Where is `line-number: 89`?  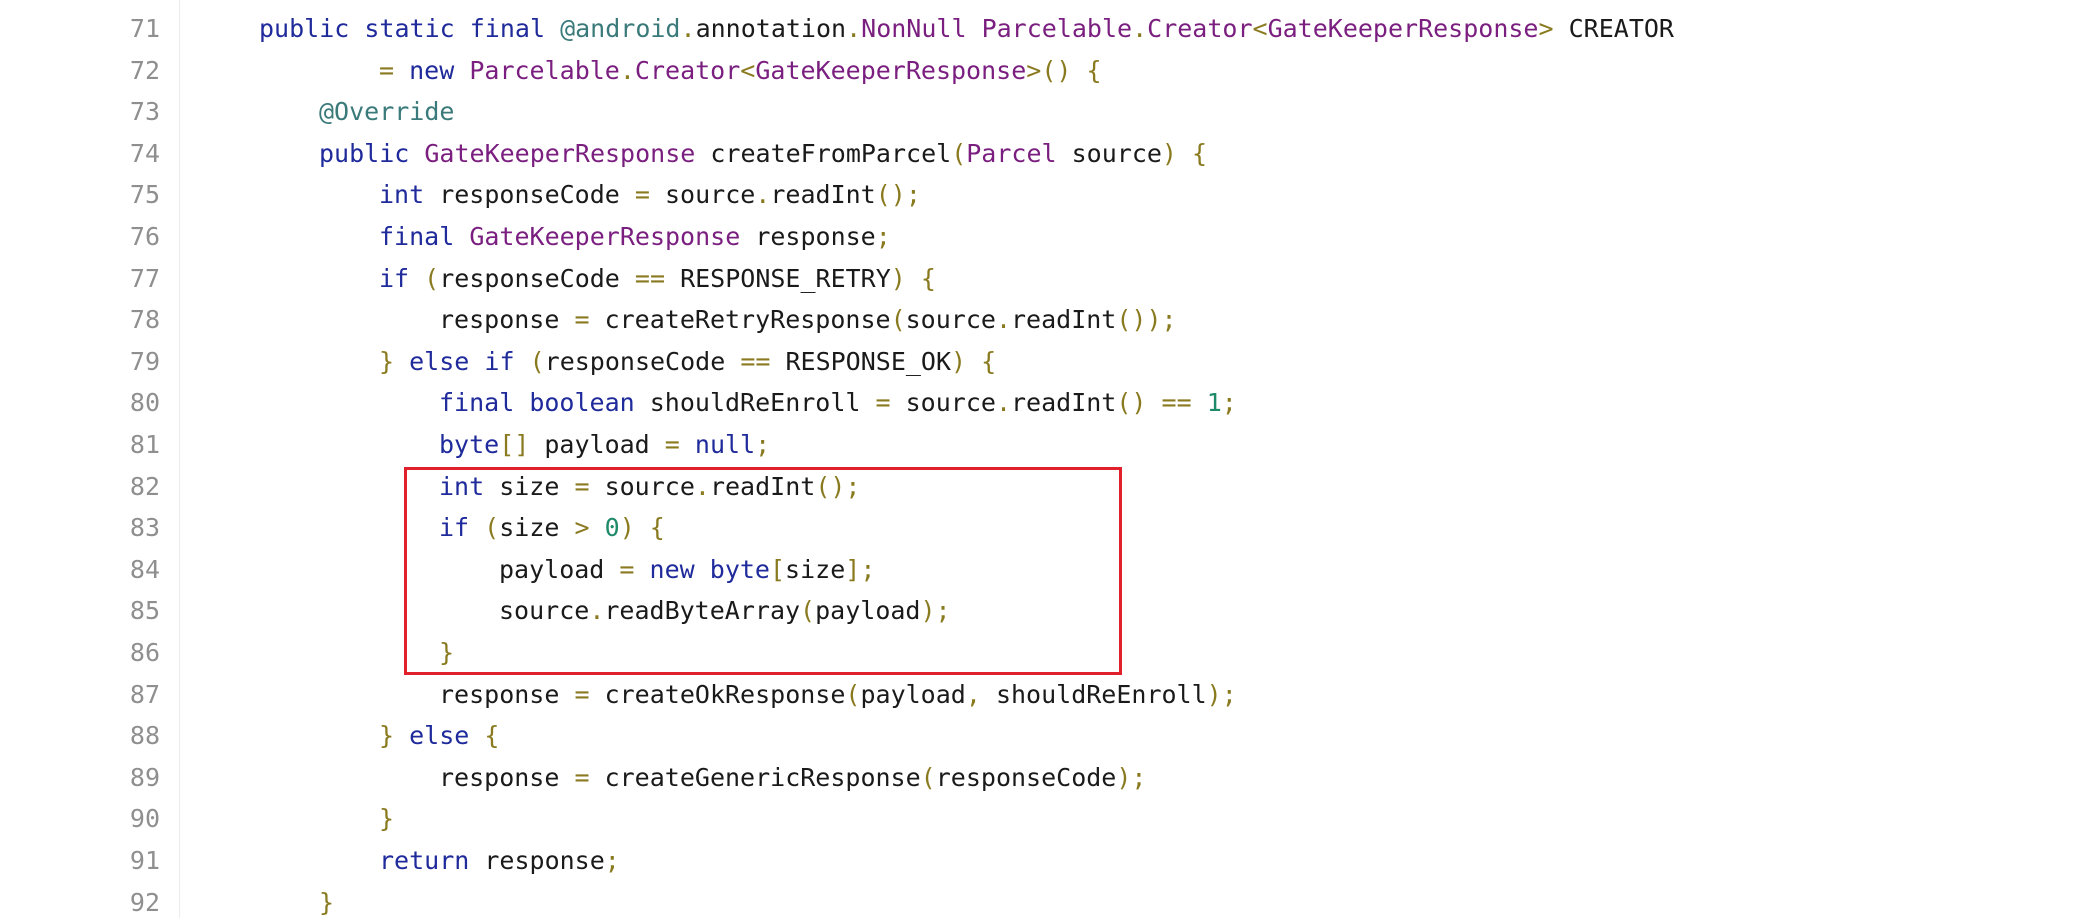 line-number: 89 is located at coordinates (144, 777).